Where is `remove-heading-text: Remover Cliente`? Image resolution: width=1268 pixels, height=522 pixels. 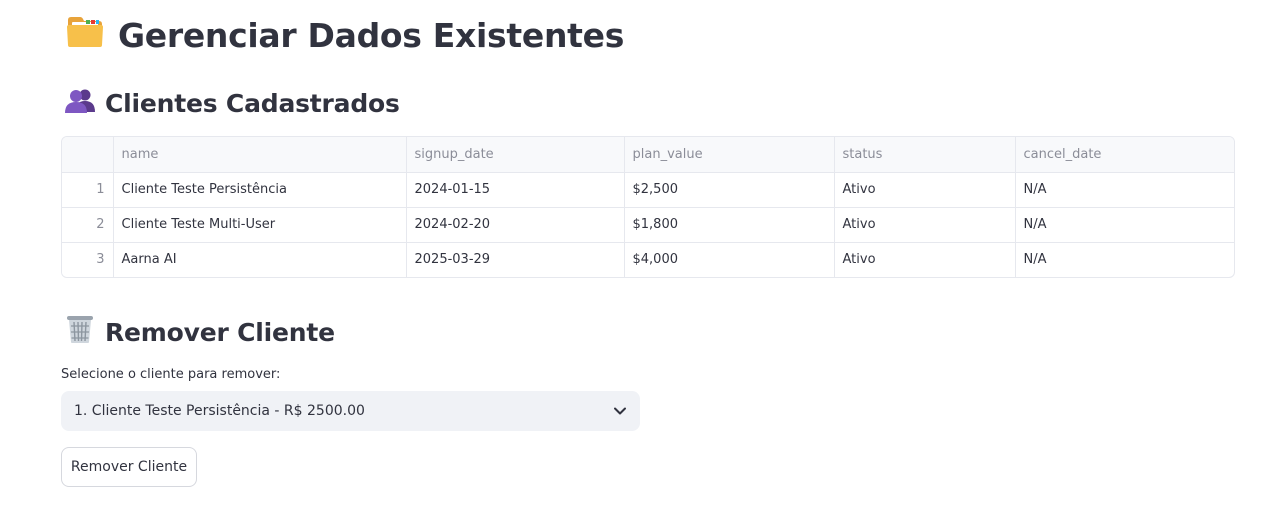
remove-heading-text: Remover Cliente is located at coordinates (220, 332).